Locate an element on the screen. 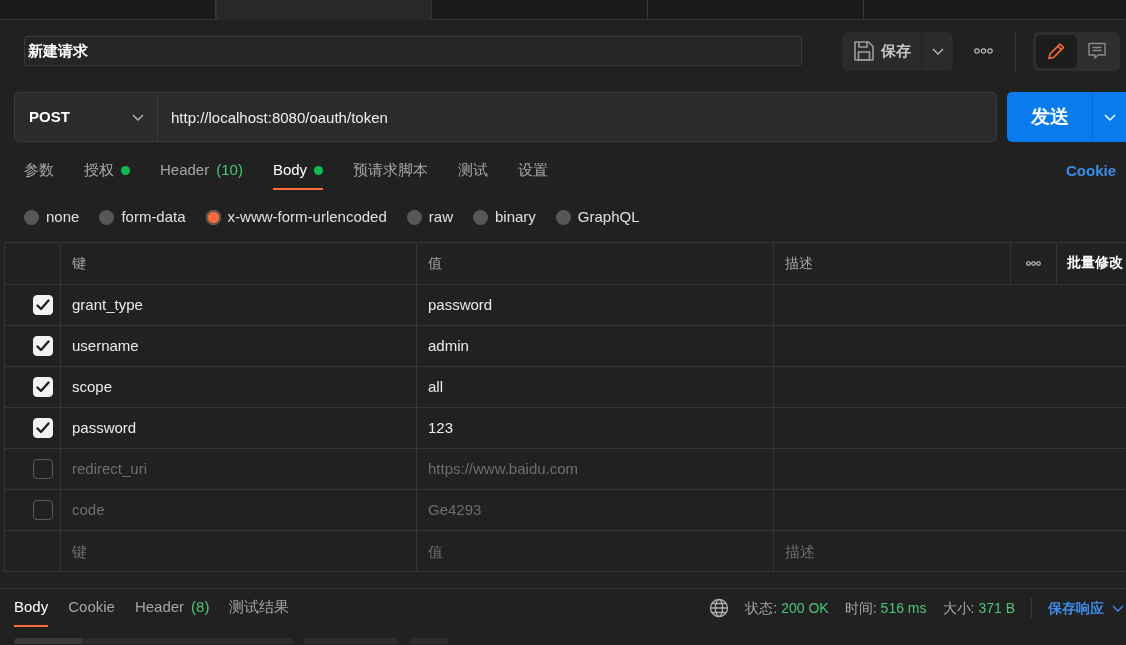 The image size is (1126, 645). radio-label: form-data is located at coordinates (153, 217).